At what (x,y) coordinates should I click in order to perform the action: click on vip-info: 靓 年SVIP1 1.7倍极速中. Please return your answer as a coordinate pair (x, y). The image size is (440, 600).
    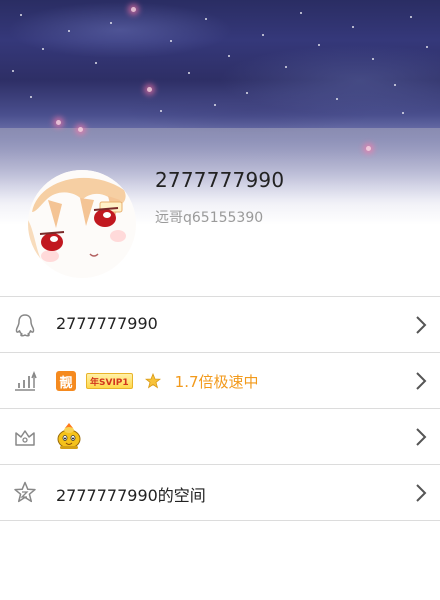
    Looking at the image, I should click on (157, 381).